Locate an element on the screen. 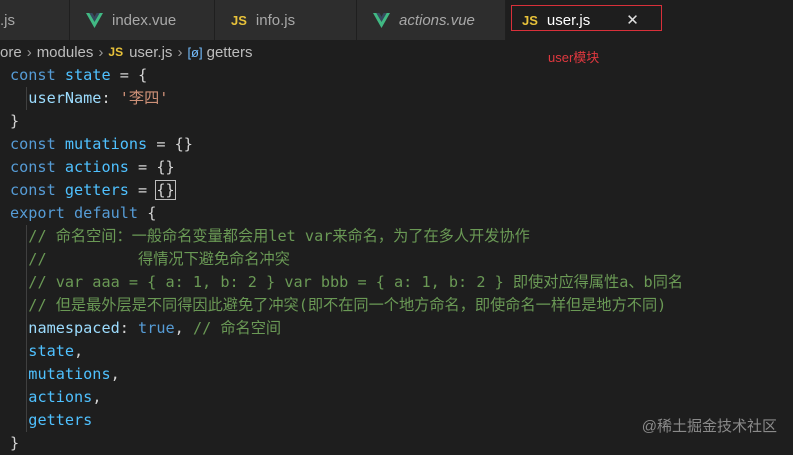  close-icon: ✕ is located at coordinates (632, 20).